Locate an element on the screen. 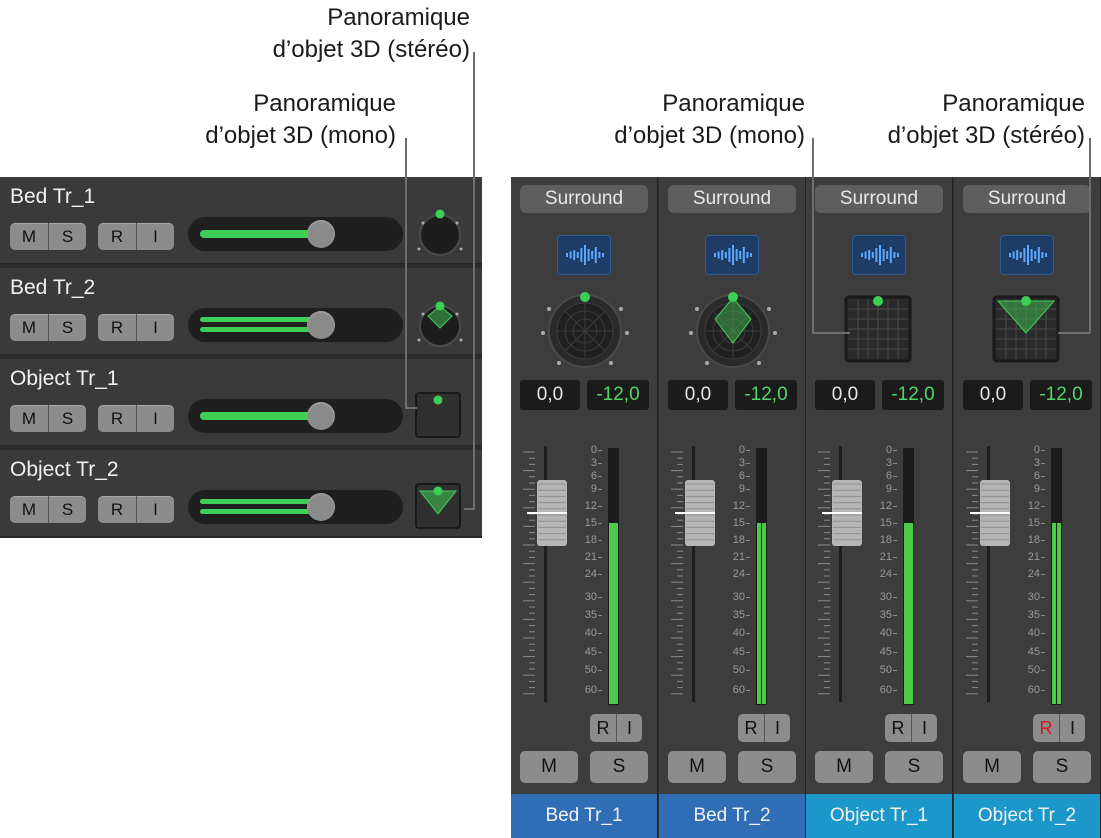  track-row: Bed Tr_2 M S R I is located at coordinates (241, 311).